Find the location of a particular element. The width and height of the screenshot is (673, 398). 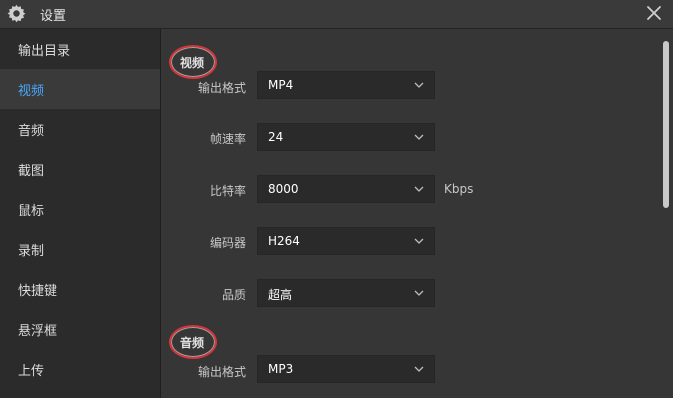

sidebar-item-label: 音频 is located at coordinates (31, 131).